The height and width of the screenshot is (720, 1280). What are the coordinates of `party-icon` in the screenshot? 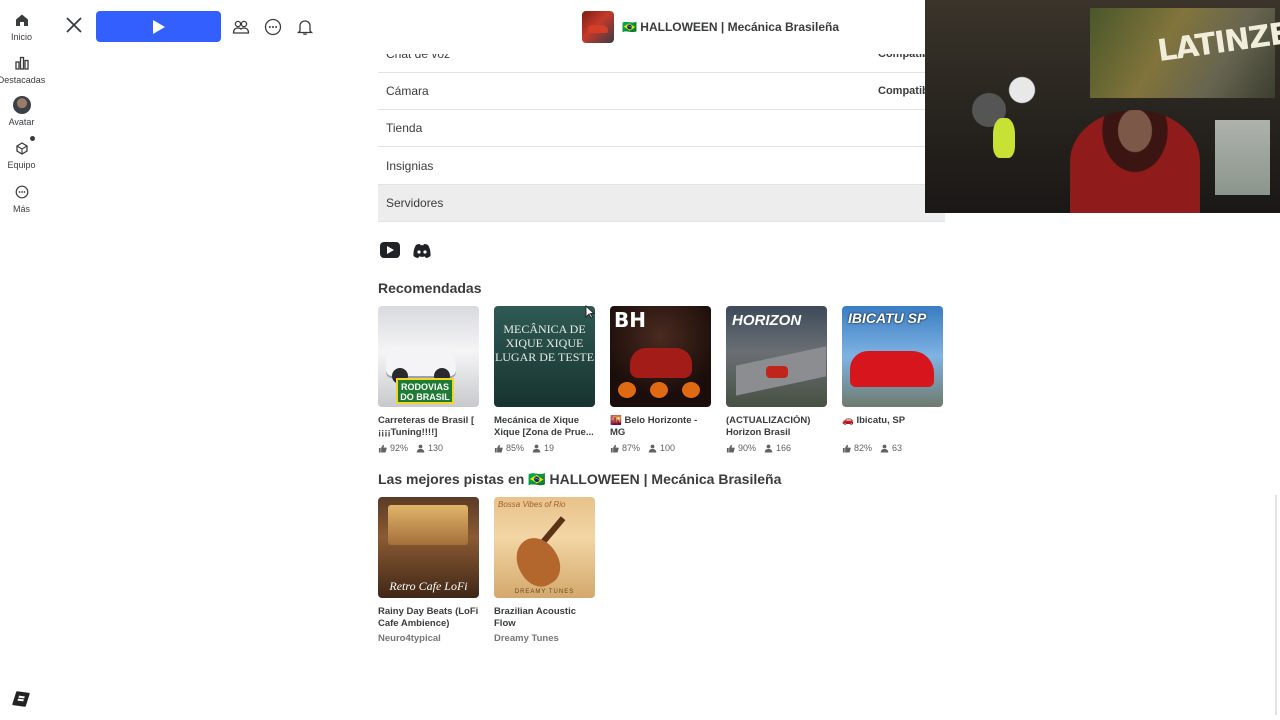 It's located at (241, 27).